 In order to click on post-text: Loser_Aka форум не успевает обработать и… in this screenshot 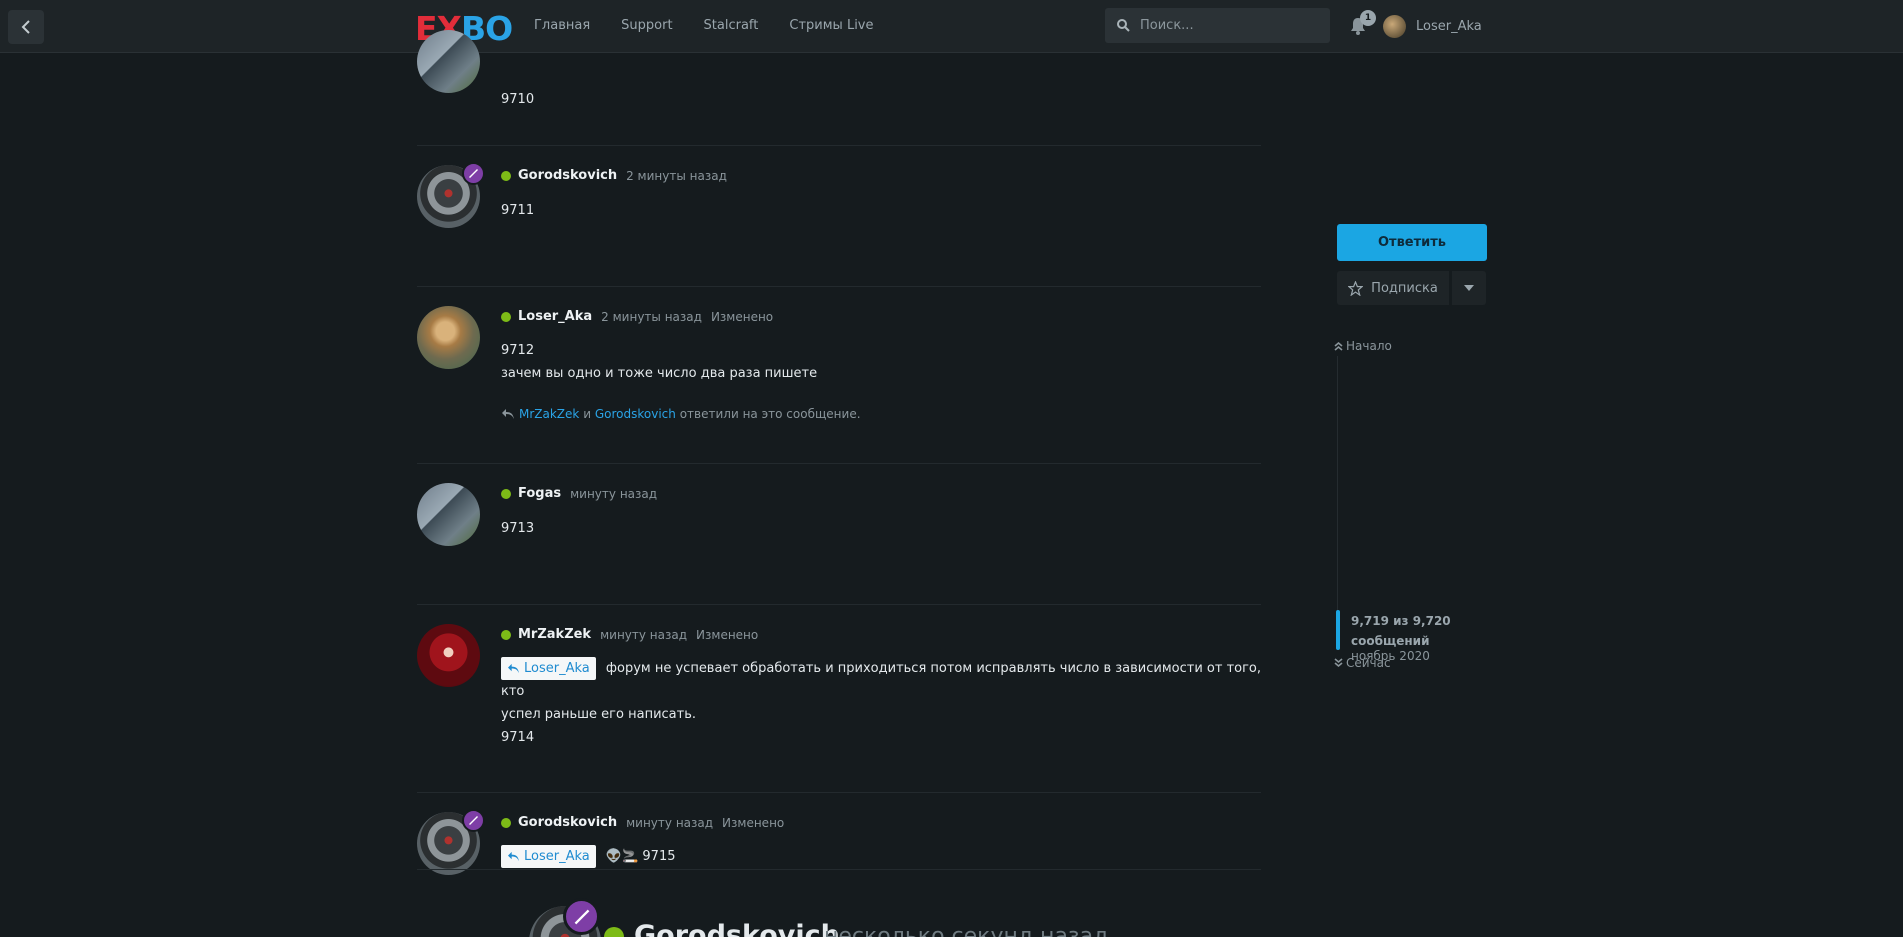, I will do `click(881, 703)`.